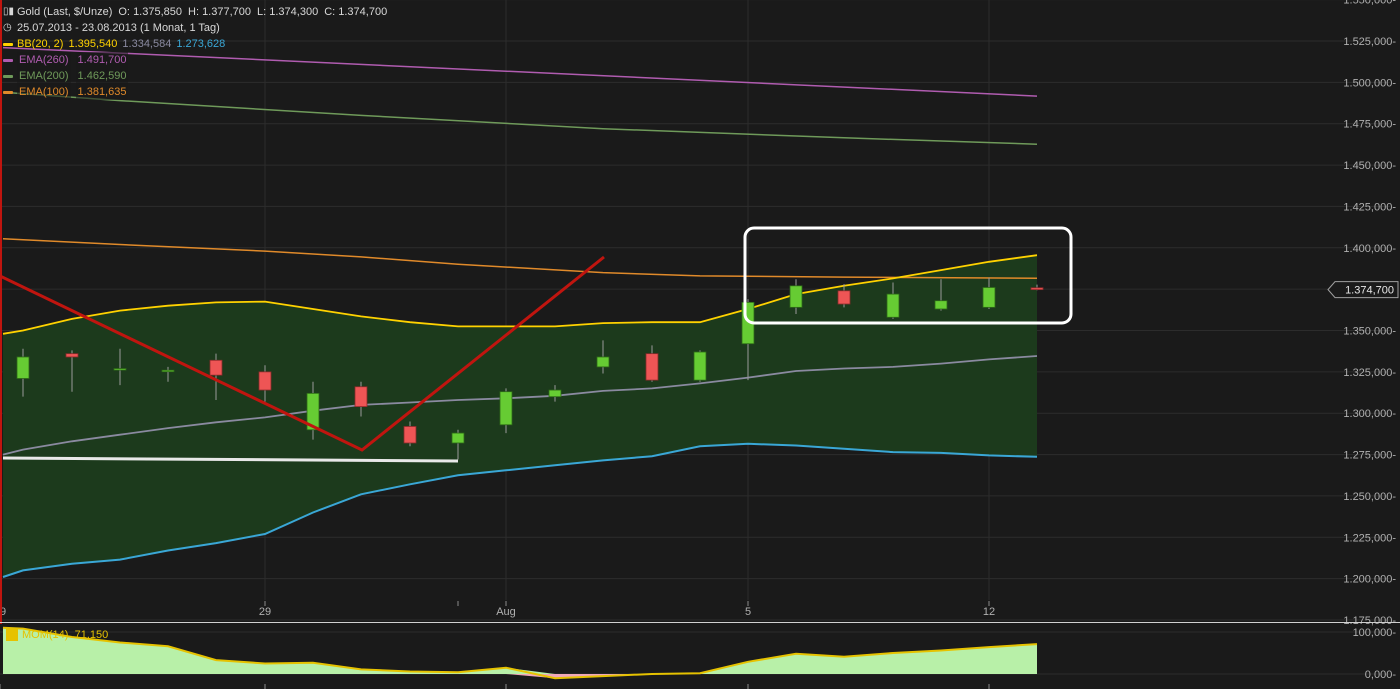 The height and width of the screenshot is (689, 1400). Describe the element at coordinates (1369, 83) in the screenshot. I see `y-tick-label: 1.500,000-` at that location.